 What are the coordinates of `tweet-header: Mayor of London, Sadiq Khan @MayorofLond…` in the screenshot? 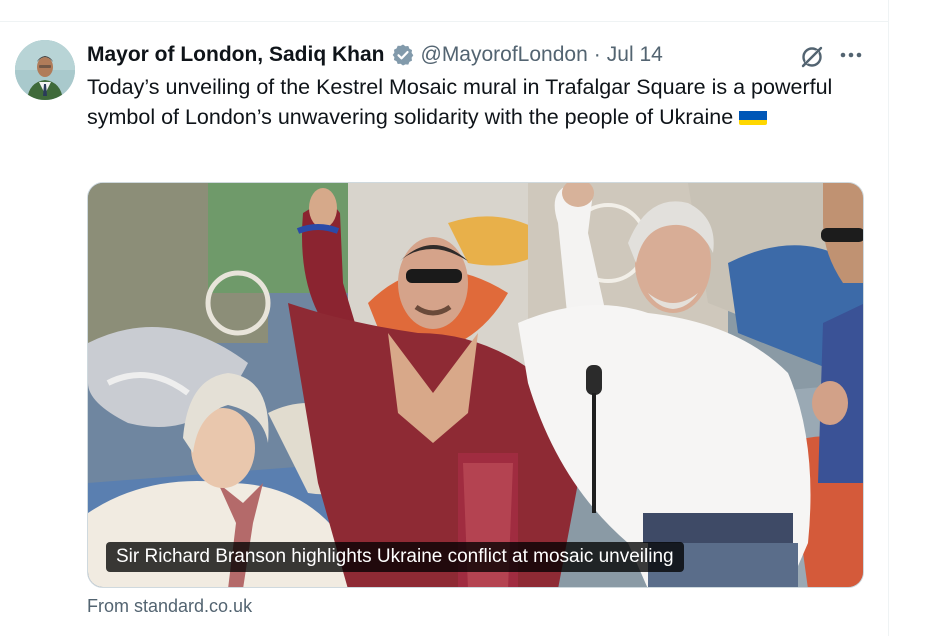 It's located at (375, 55).